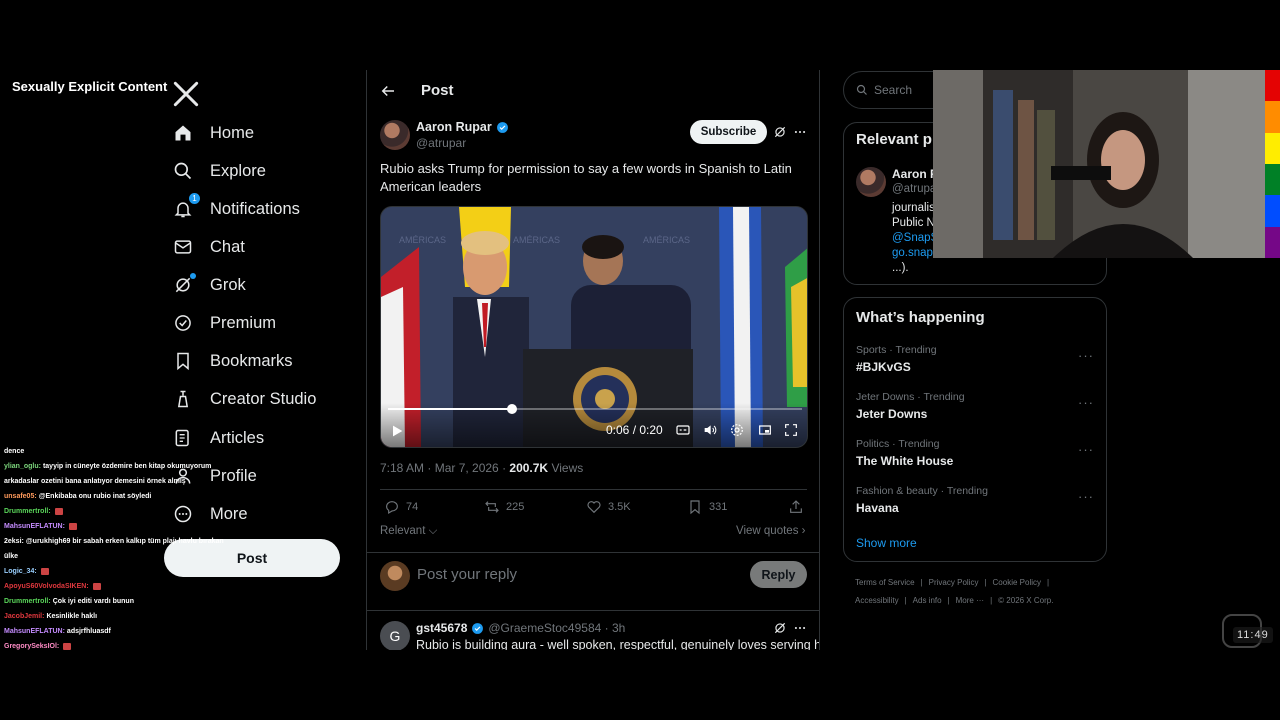  What do you see at coordinates (20, 496) in the screenshot?
I see `chat-username: unsafe05:` at bounding box center [20, 496].